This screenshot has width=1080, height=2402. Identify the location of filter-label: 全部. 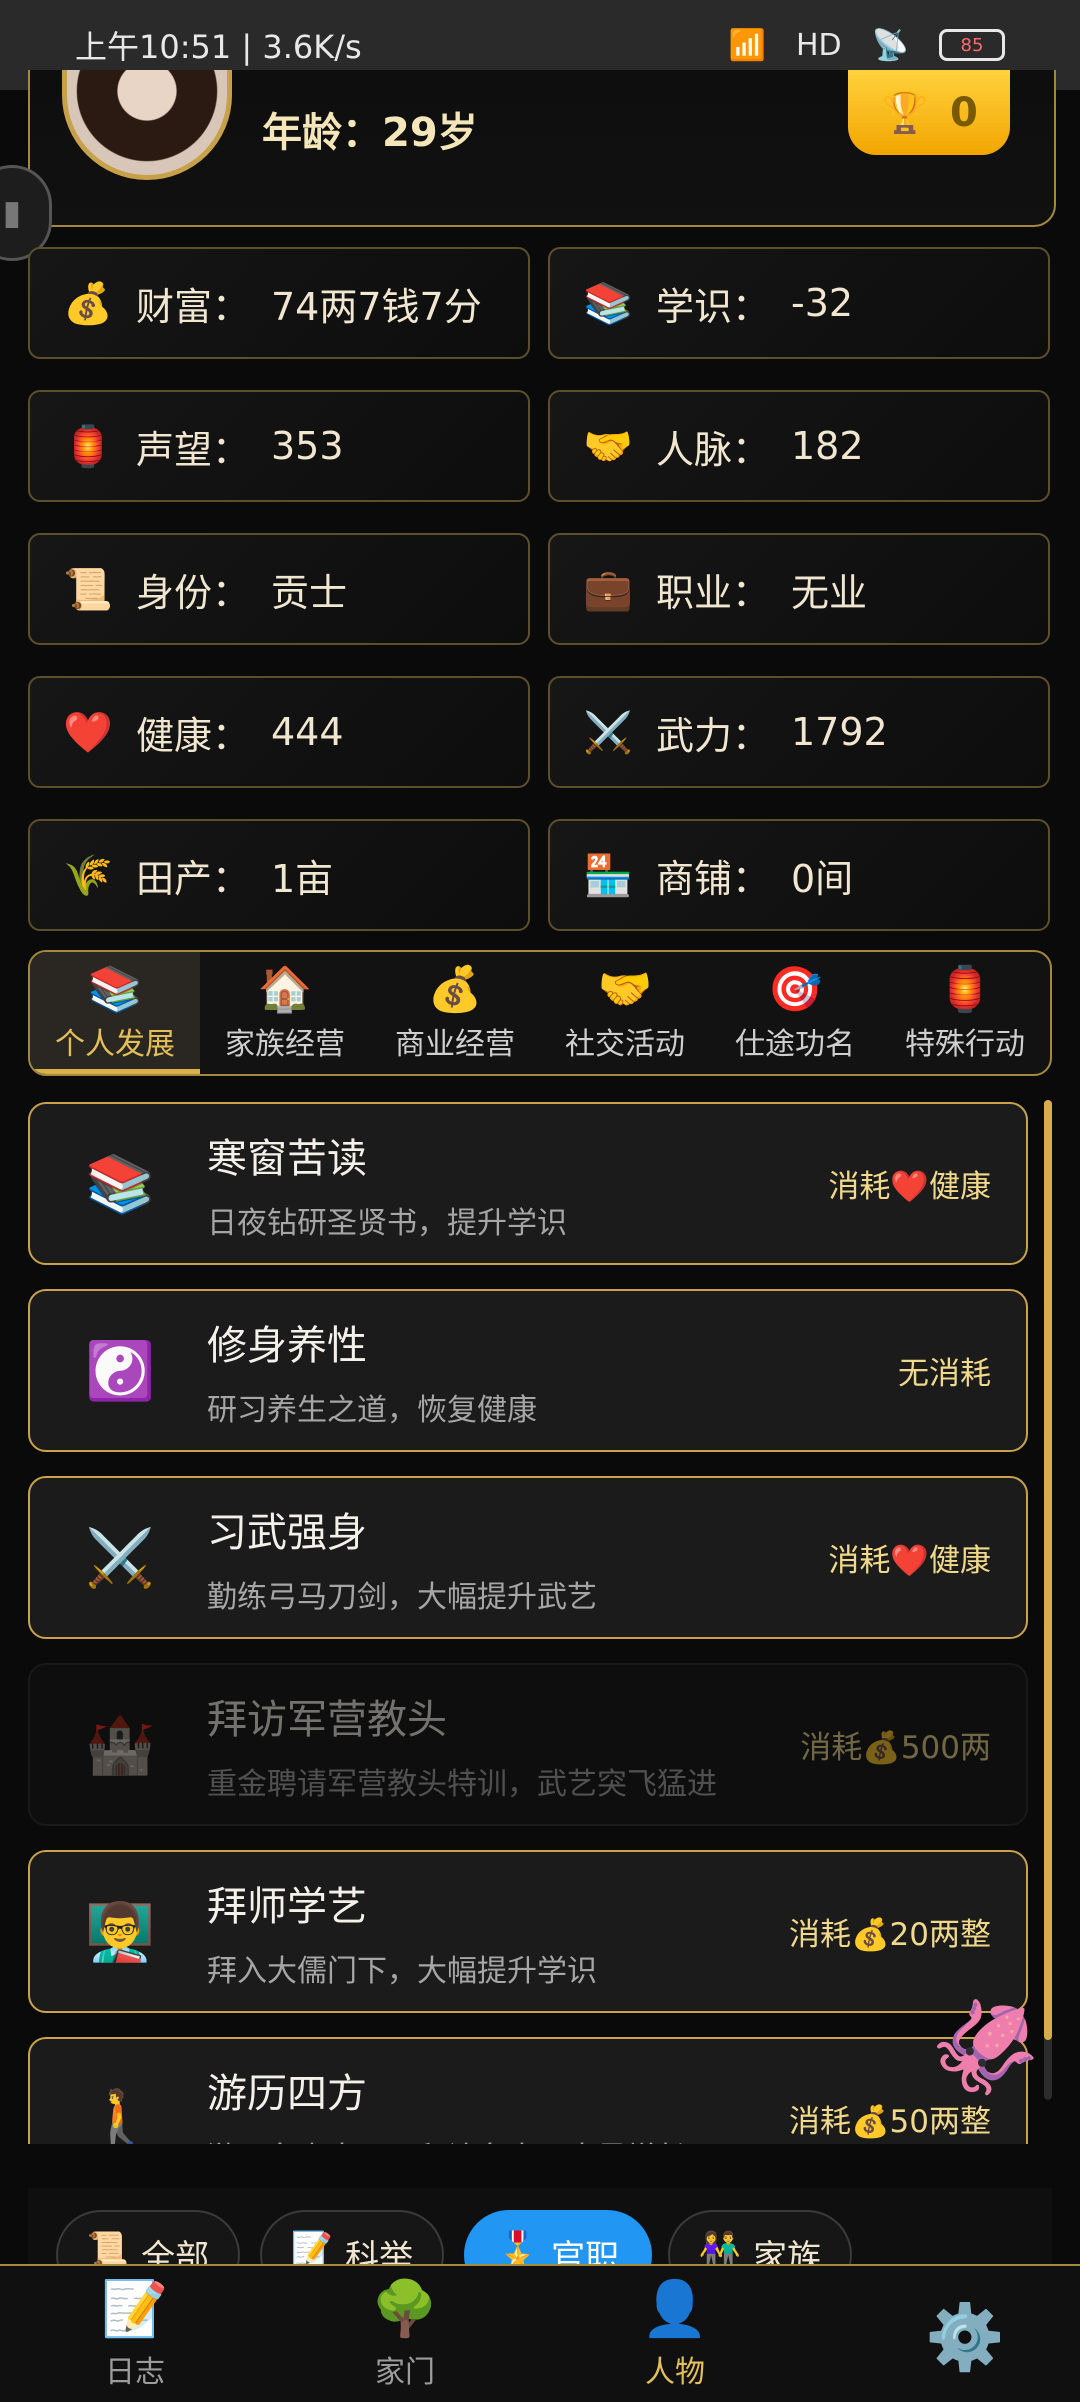
(175, 2252).